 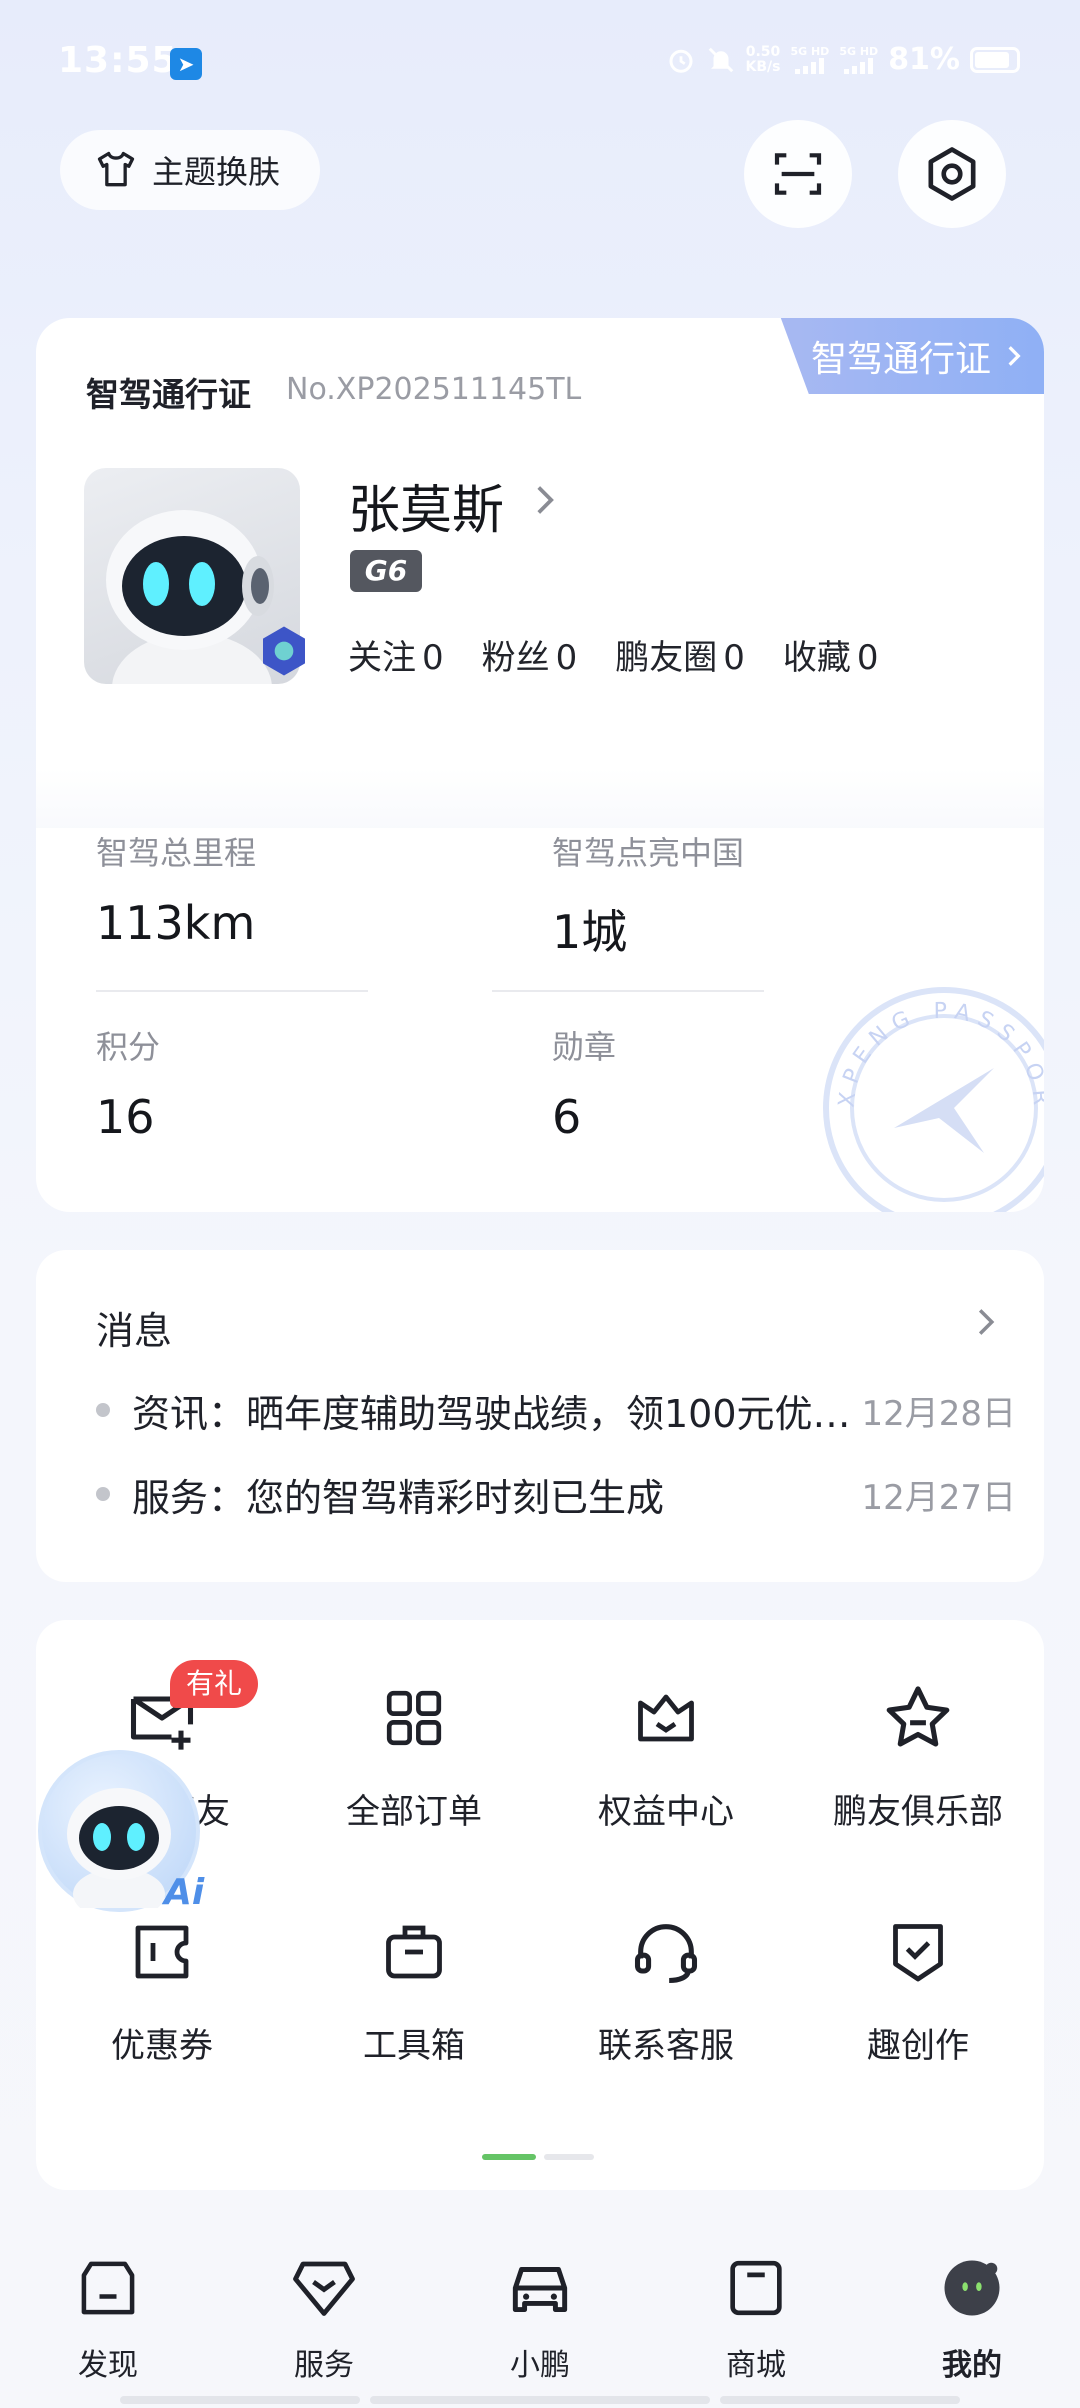 I want to click on tab-xpeng: 小鹏, so click(x=540, y=2317).